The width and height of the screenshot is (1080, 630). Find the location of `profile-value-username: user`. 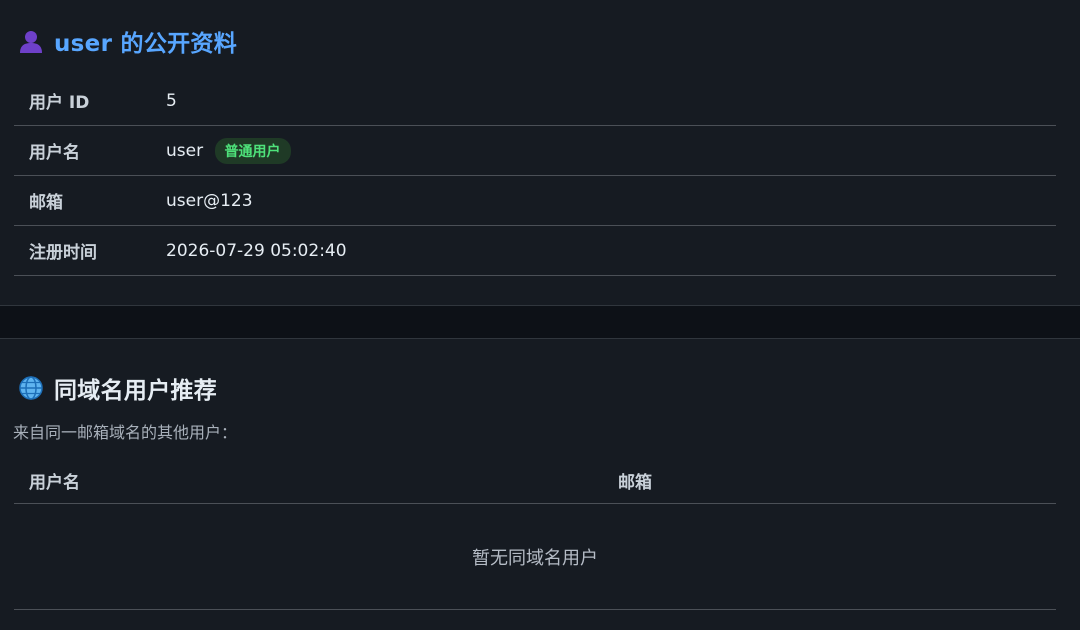

profile-value-username: user is located at coordinates (185, 150).